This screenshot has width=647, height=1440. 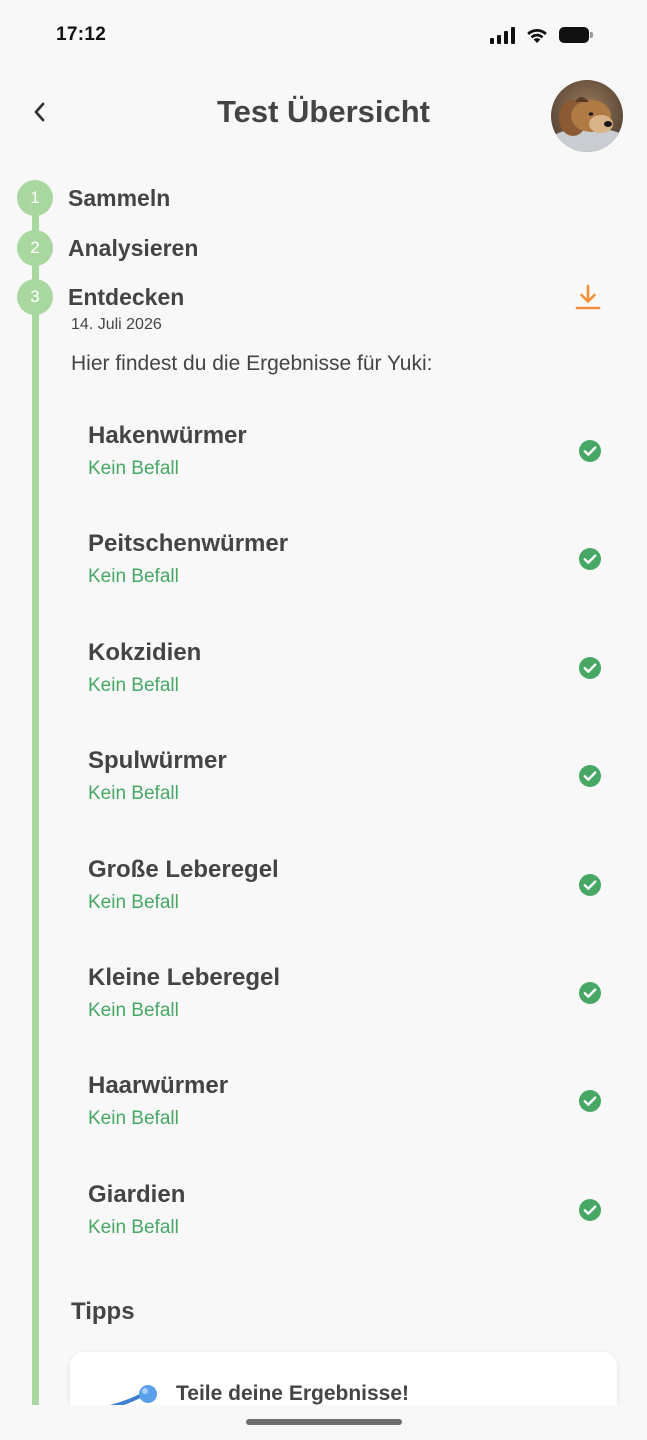 What do you see at coordinates (119, 197) in the screenshot?
I see `step-label: Sammeln` at bounding box center [119, 197].